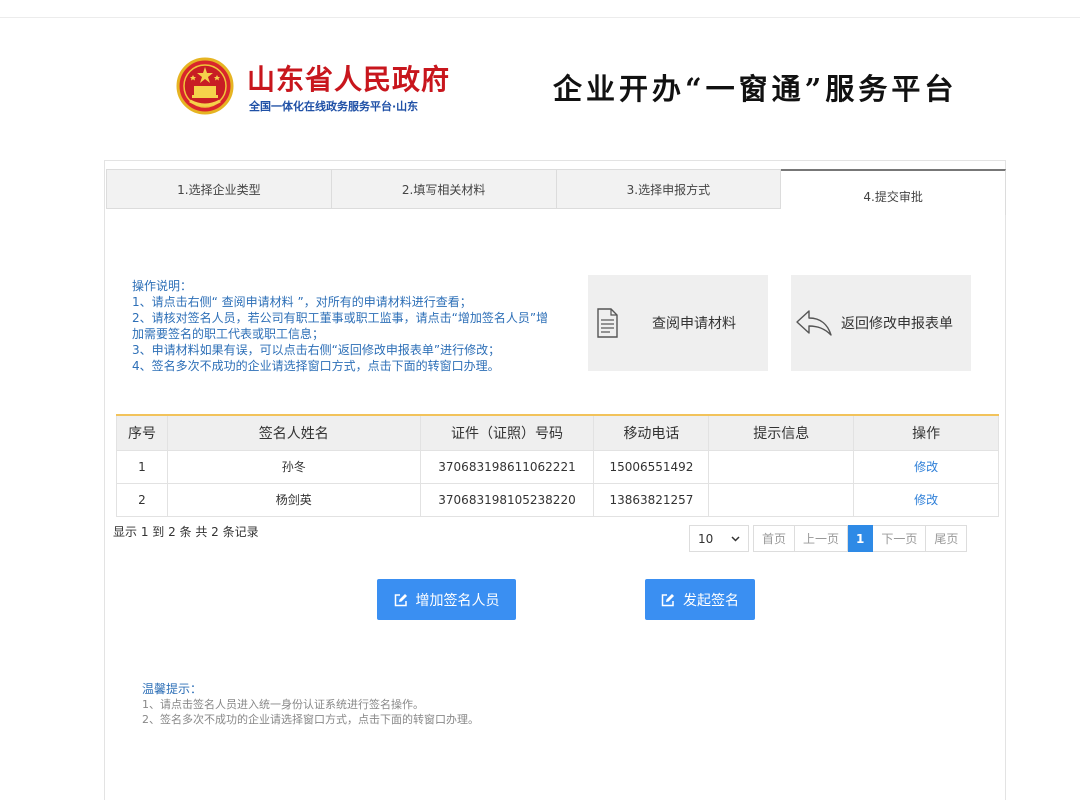  I want to click on table-header-row: 序号 签名人姓名 证件（证照）号码 移动电话 提示信息 操作, so click(557, 432).